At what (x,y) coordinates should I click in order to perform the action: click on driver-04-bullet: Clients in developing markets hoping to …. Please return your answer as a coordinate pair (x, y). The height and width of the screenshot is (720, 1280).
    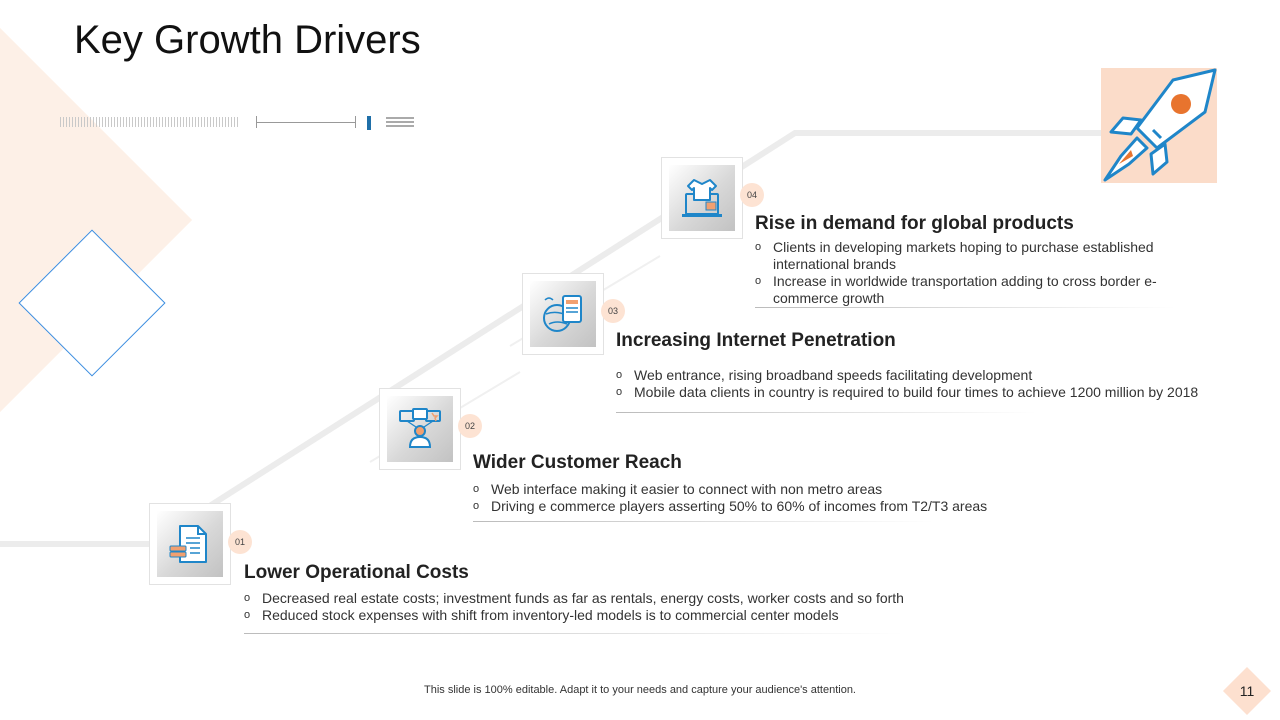
    Looking at the image, I should click on (965, 256).